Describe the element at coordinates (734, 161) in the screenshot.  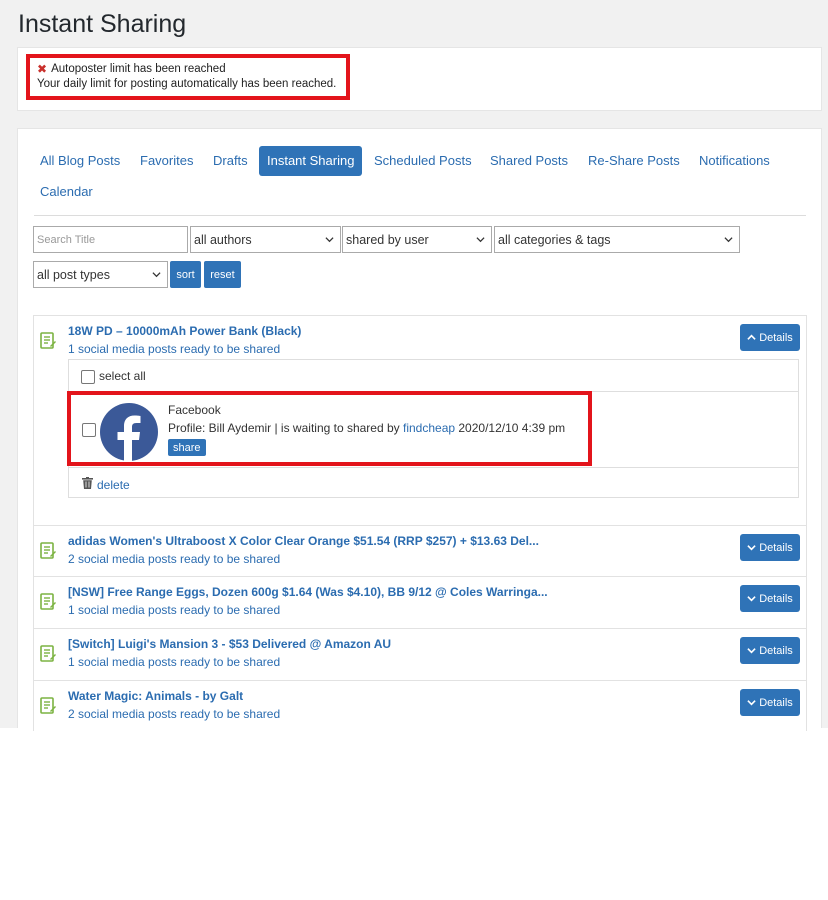
I see `tab-notifications: Notifications` at that location.